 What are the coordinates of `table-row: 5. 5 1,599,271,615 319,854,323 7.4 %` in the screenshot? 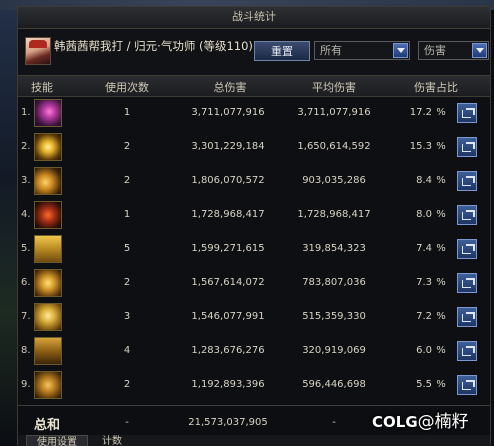 It's located at (254, 249).